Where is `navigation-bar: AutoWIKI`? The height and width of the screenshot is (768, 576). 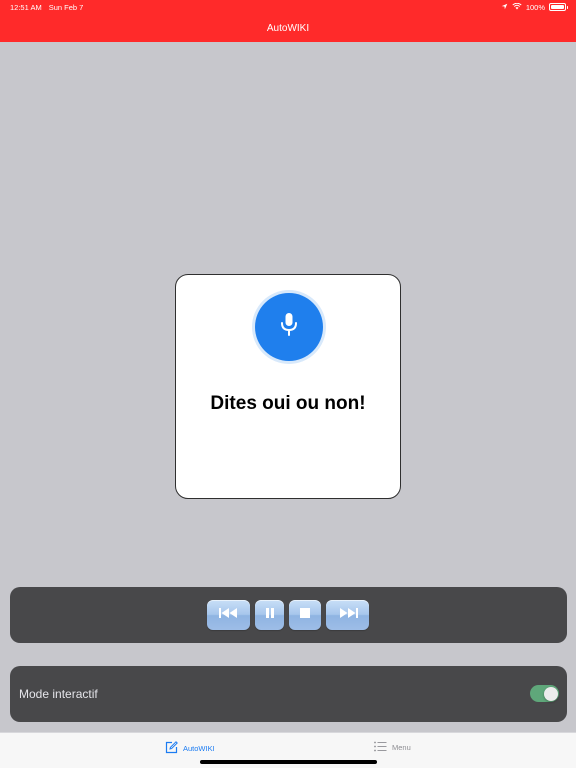 navigation-bar: AutoWIKI is located at coordinates (288, 28).